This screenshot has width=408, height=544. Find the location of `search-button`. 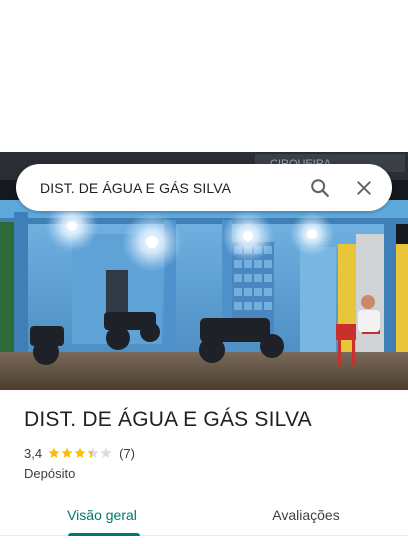

search-button is located at coordinates (320, 188).